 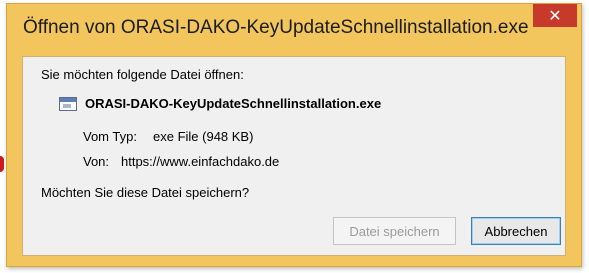 I want to click on file-source-value: https://www.einfachdako.de, so click(x=200, y=161).